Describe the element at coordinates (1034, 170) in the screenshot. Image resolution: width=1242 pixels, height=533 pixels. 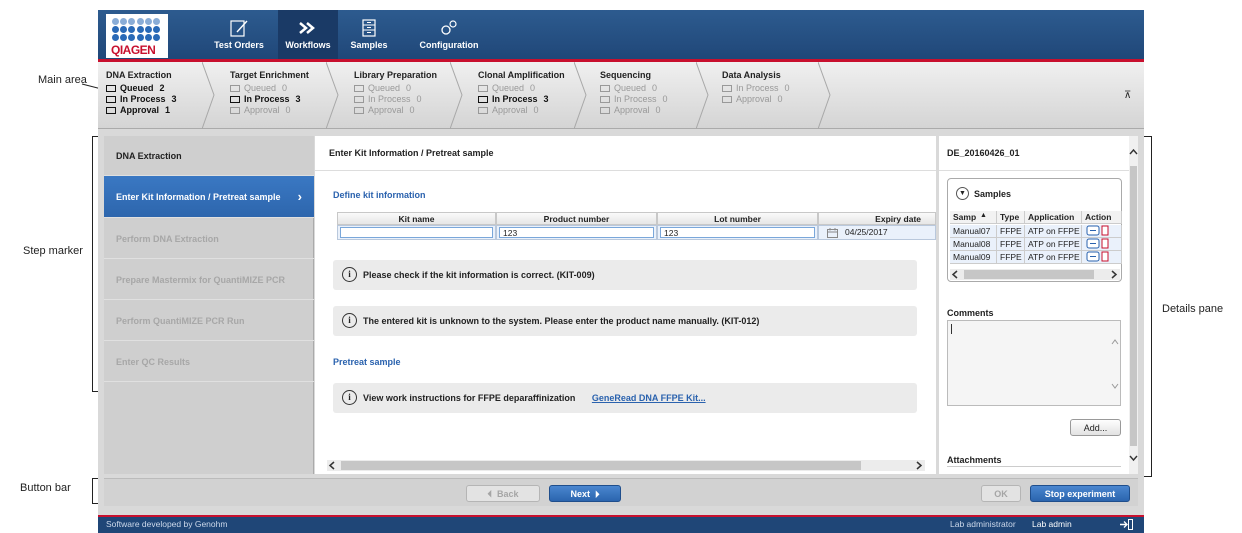
I see `details-divider` at that location.